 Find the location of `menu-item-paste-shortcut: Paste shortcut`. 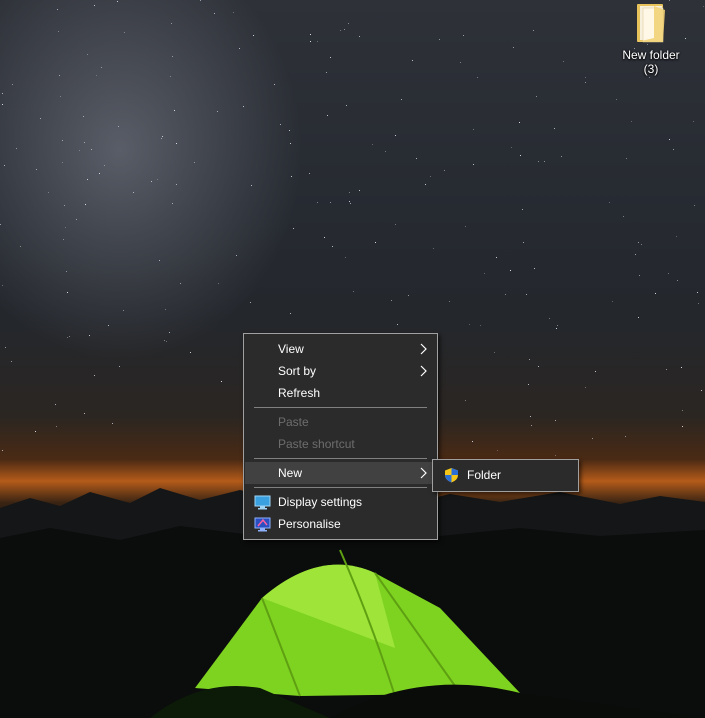

menu-item-paste-shortcut: Paste shortcut is located at coordinates (340, 444).